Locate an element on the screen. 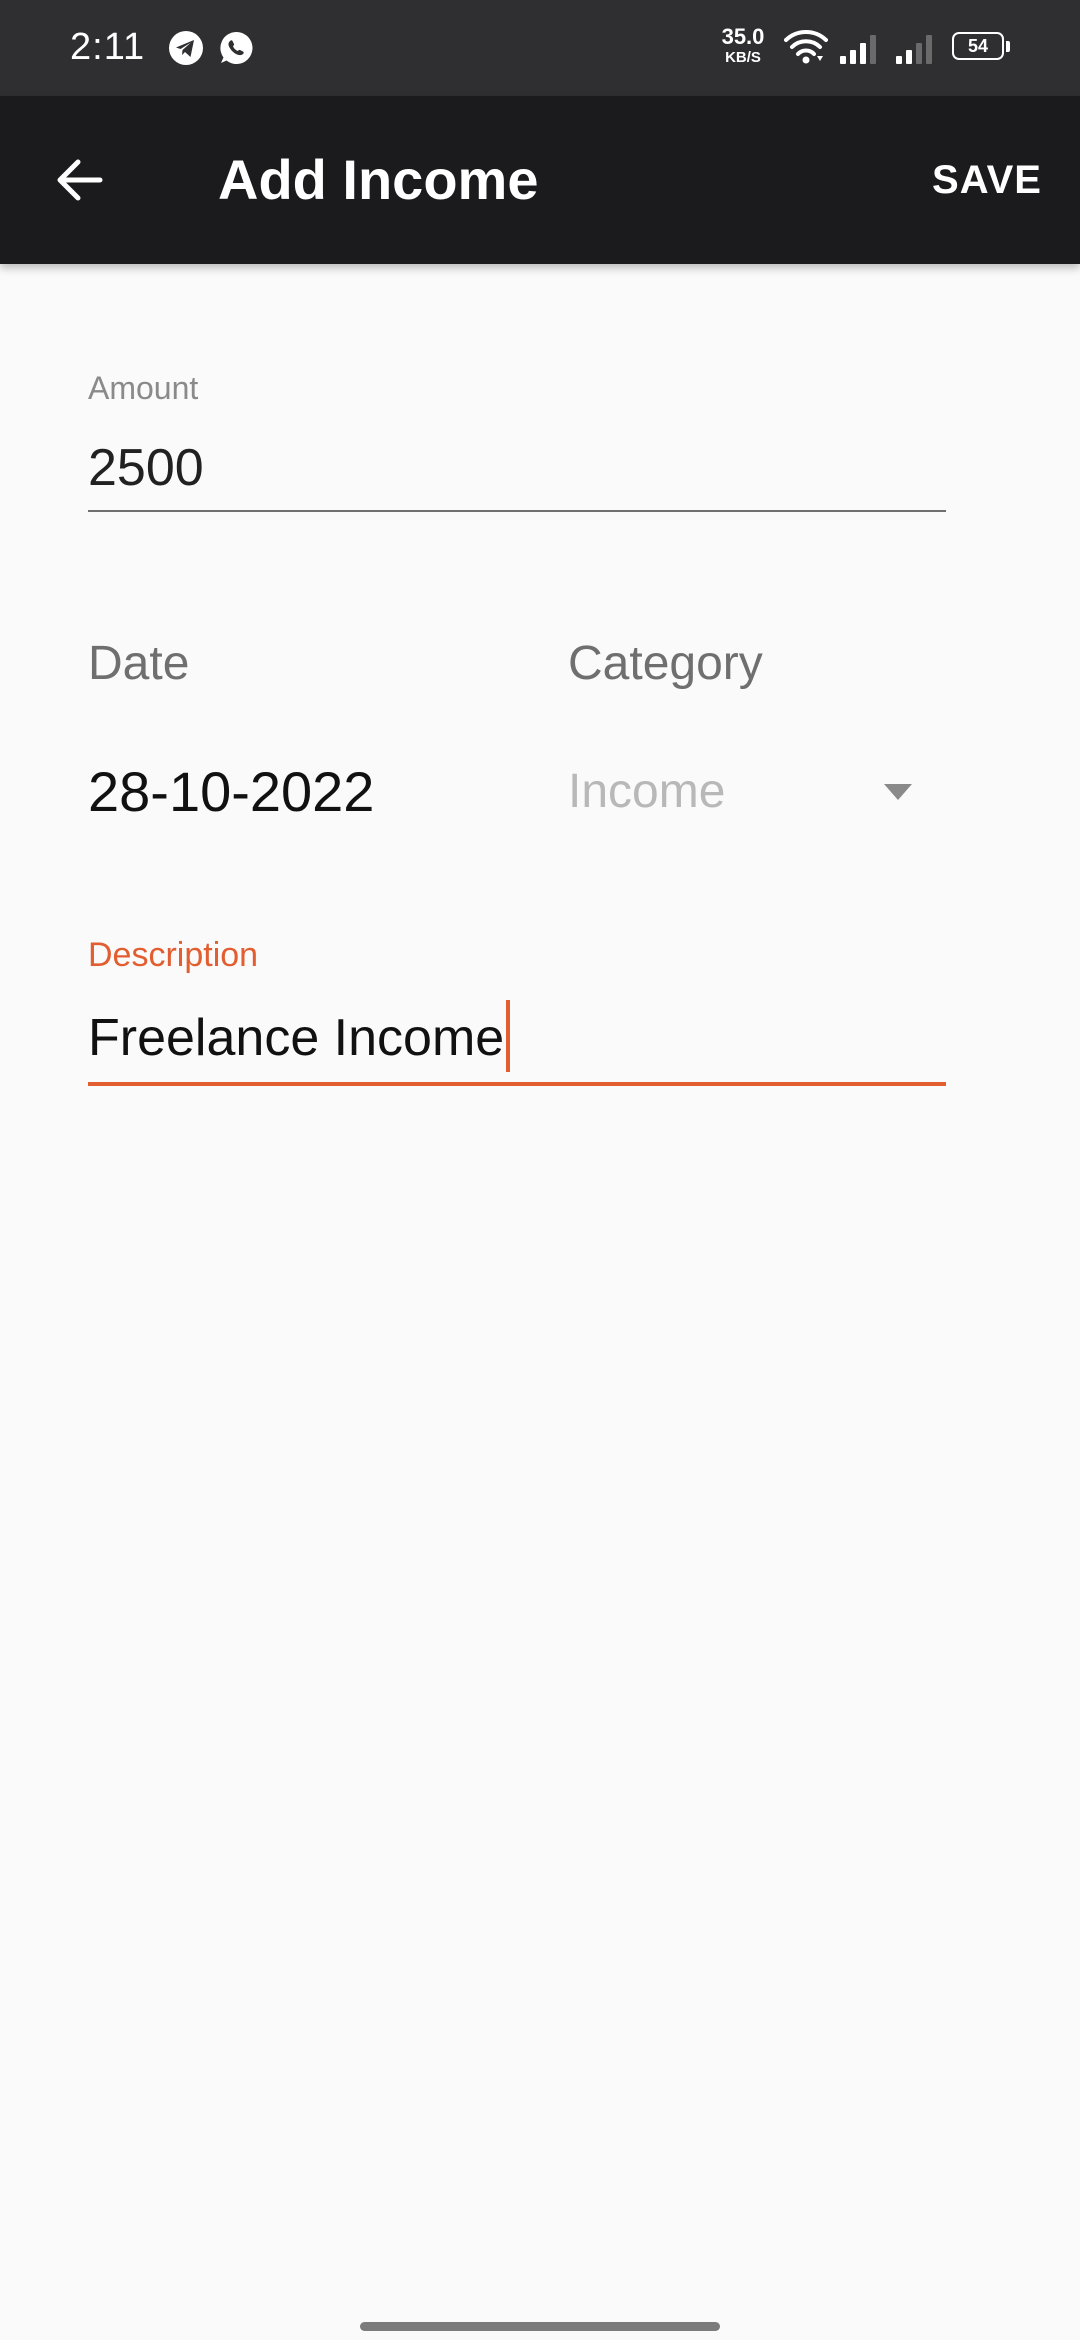 The image size is (1080, 2340). category-label: Category is located at coordinates (665, 663).